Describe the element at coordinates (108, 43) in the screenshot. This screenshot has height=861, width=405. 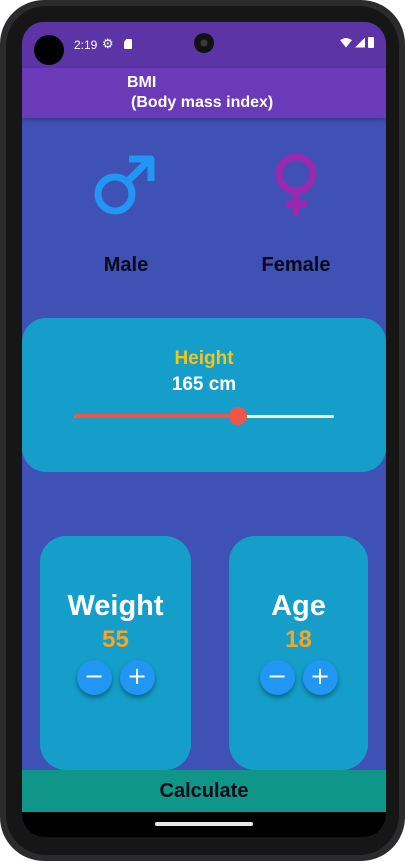
I see `settings-icon: ⚙` at that location.